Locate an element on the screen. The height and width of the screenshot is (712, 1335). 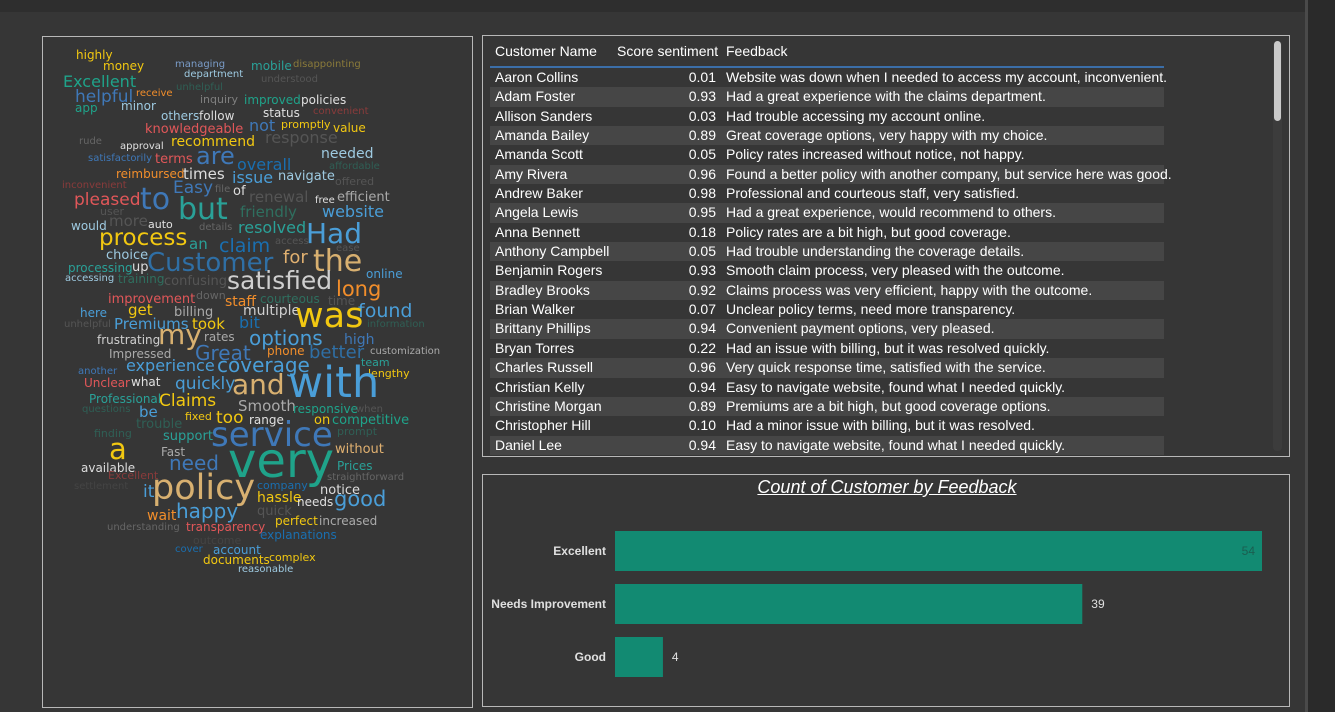
word-cloud-word: for is located at coordinates (295, 258).